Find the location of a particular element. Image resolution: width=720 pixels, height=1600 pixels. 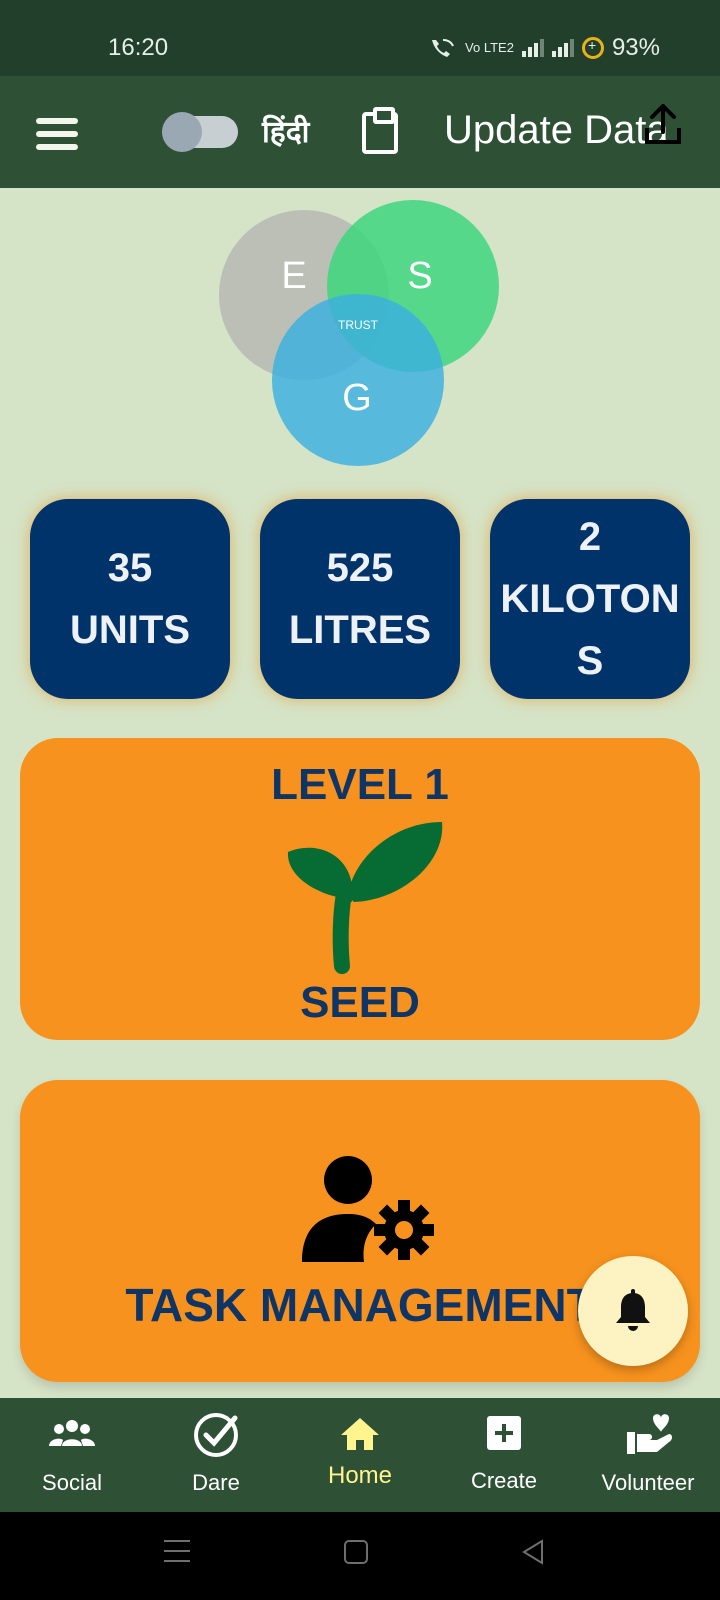

bell-icon is located at coordinates (633, 1310).